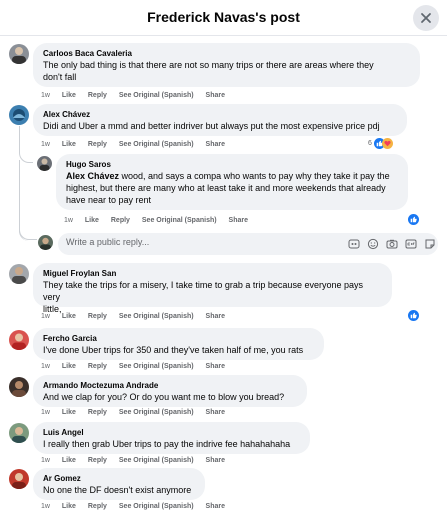  What do you see at coordinates (220, 114) in the screenshot?
I see `comment-author: Alex Chávez` at bounding box center [220, 114].